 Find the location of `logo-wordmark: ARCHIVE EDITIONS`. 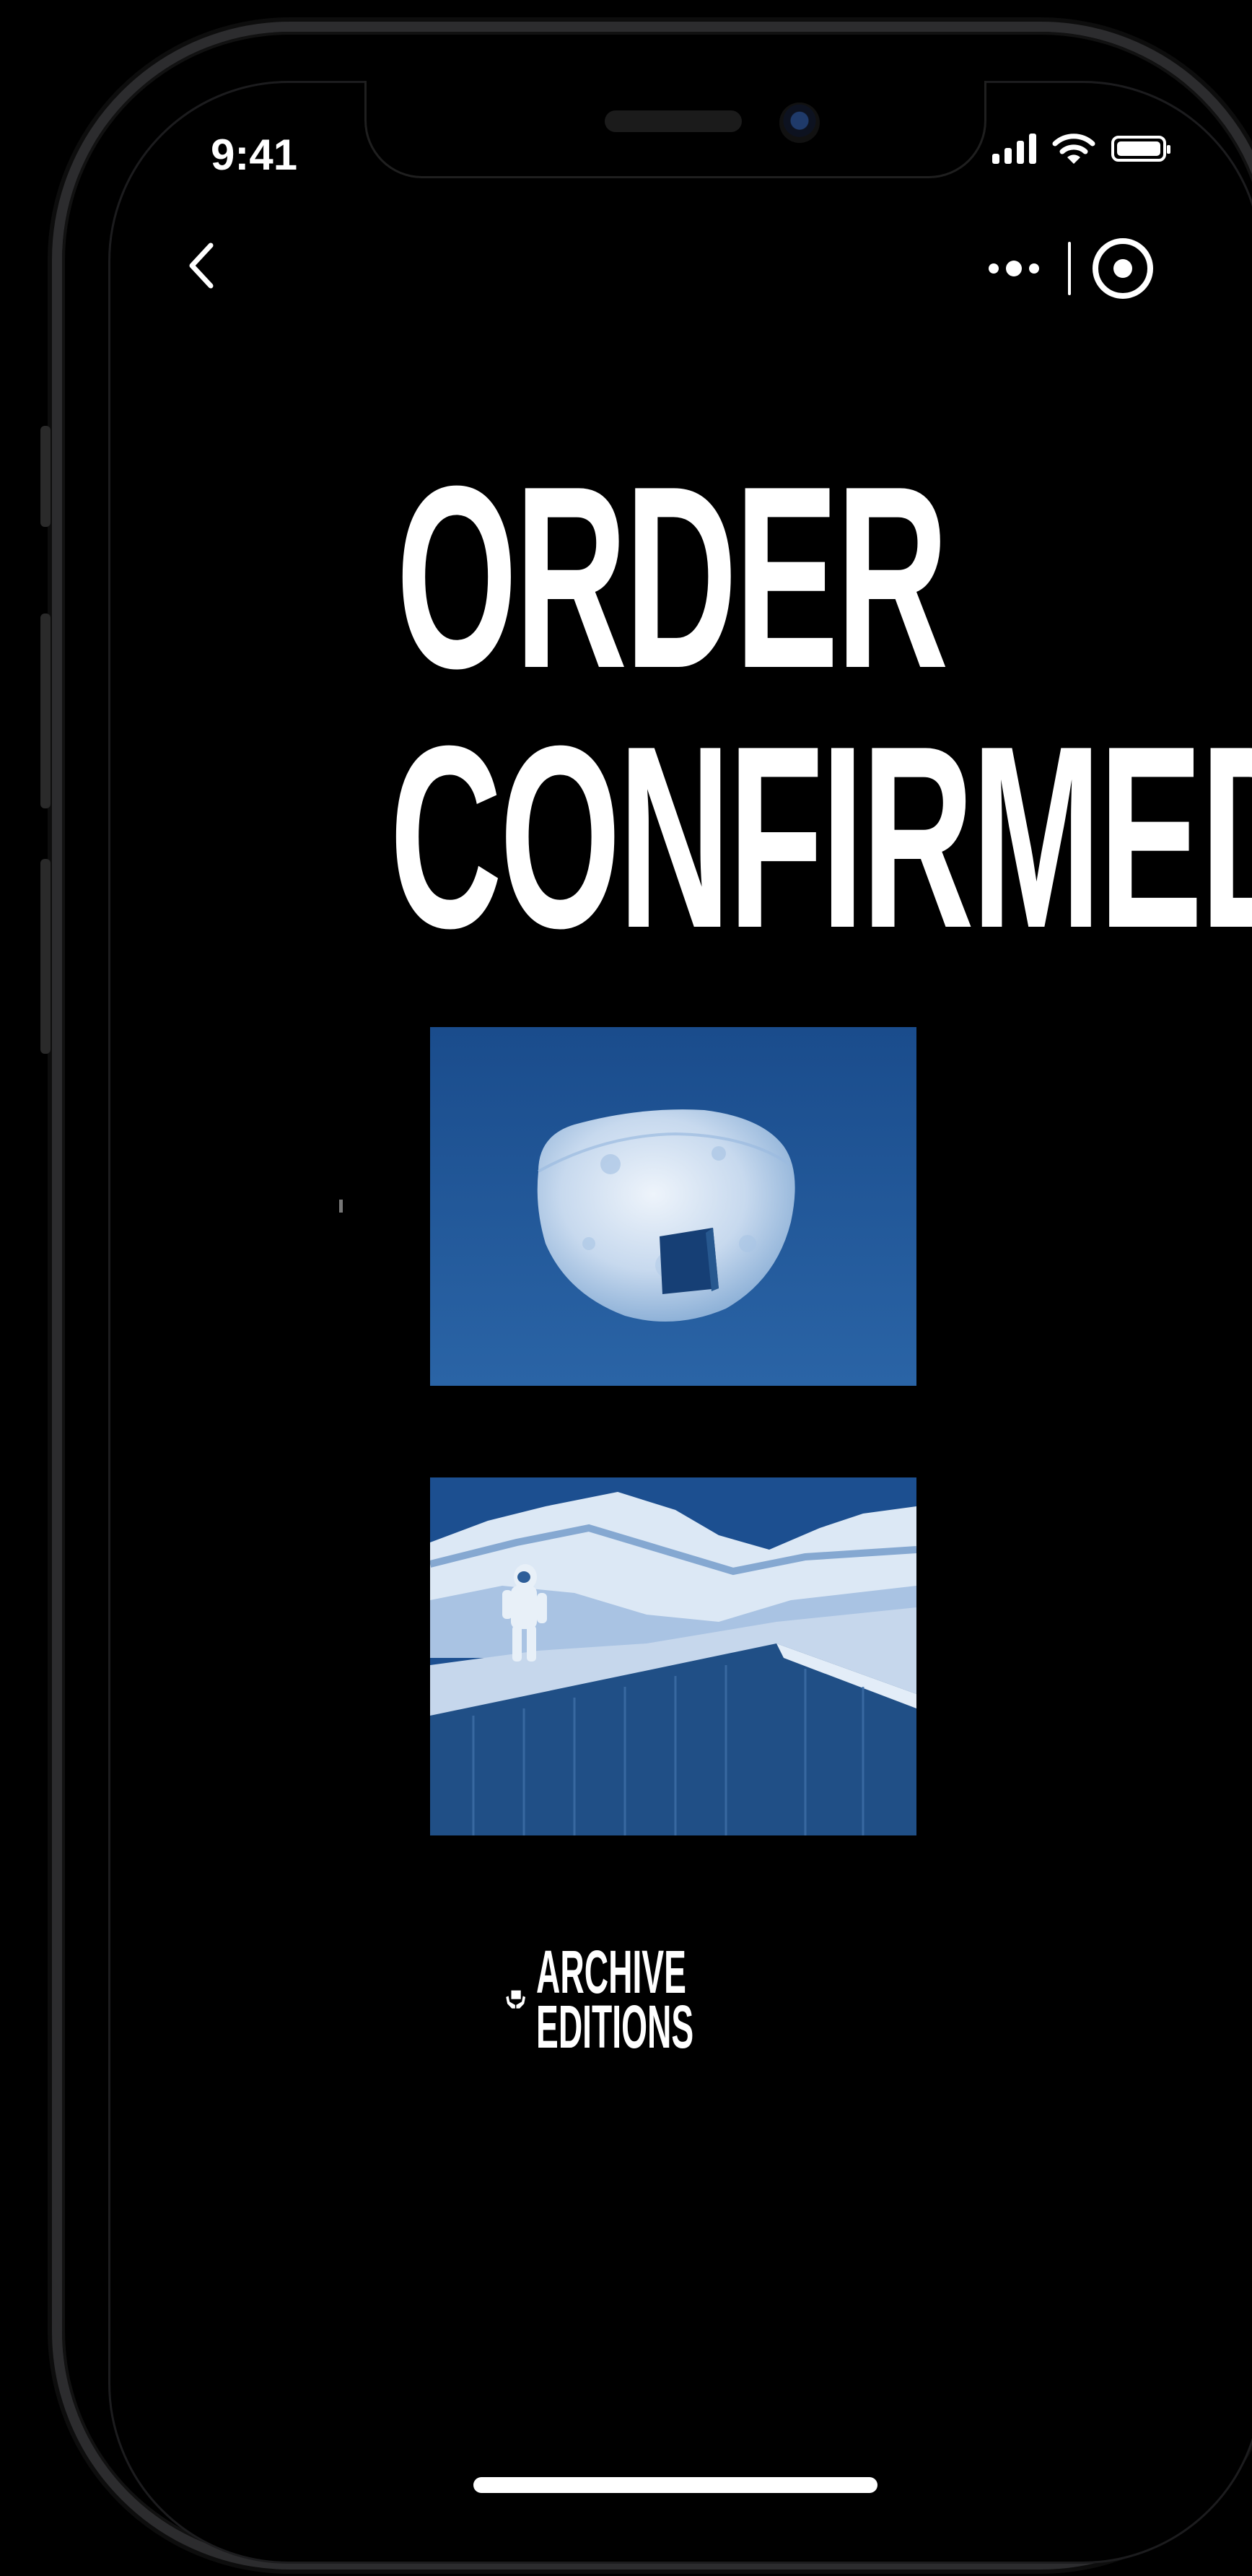

logo-wordmark: ARCHIVE EDITIONS is located at coordinates (615, 1999).